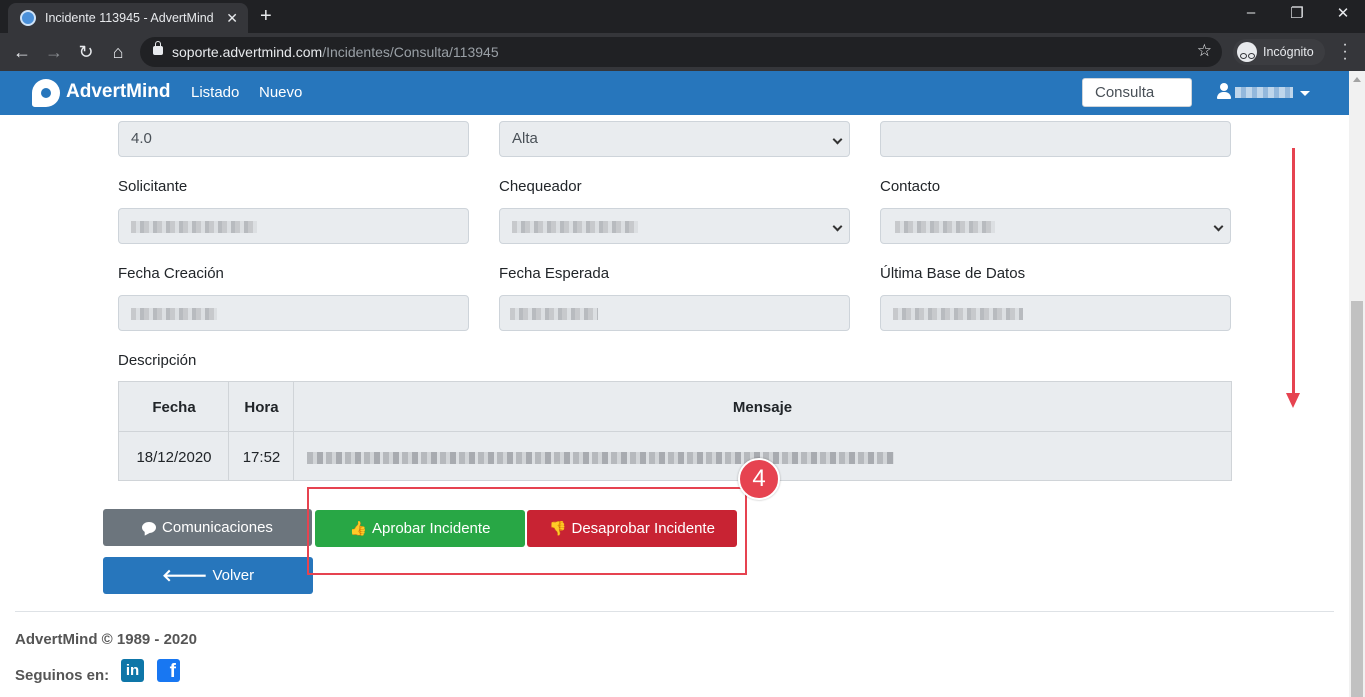 The width and height of the screenshot is (1365, 697). What do you see at coordinates (910, 186) in the screenshot?
I see `contacto-label: Contacto` at bounding box center [910, 186].